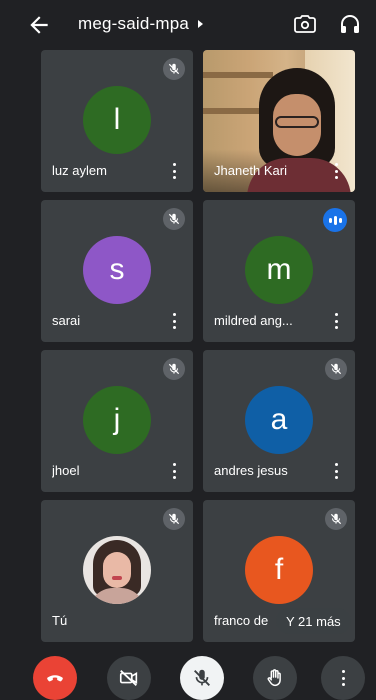  Describe the element at coordinates (60, 620) in the screenshot. I see `participant-name: Tú` at that location.